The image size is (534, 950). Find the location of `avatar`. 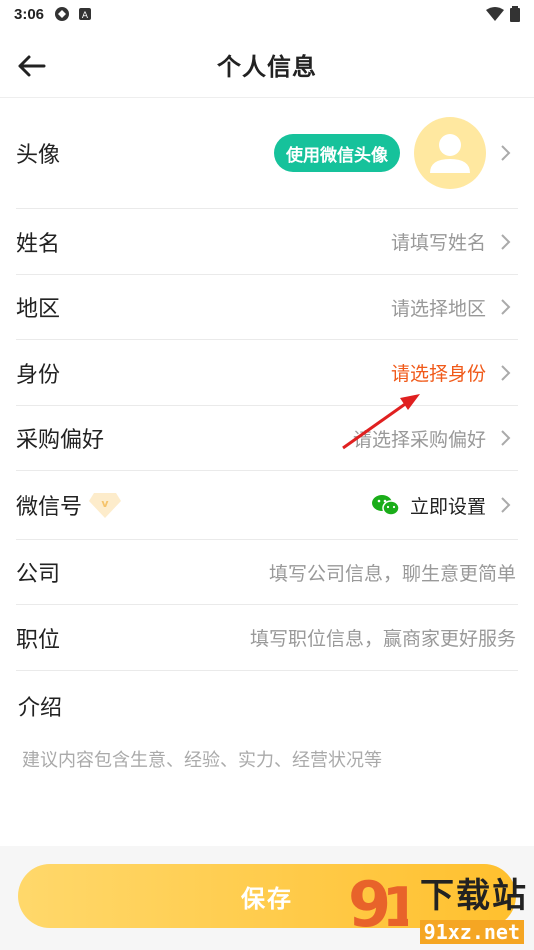

avatar is located at coordinates (450, 153).